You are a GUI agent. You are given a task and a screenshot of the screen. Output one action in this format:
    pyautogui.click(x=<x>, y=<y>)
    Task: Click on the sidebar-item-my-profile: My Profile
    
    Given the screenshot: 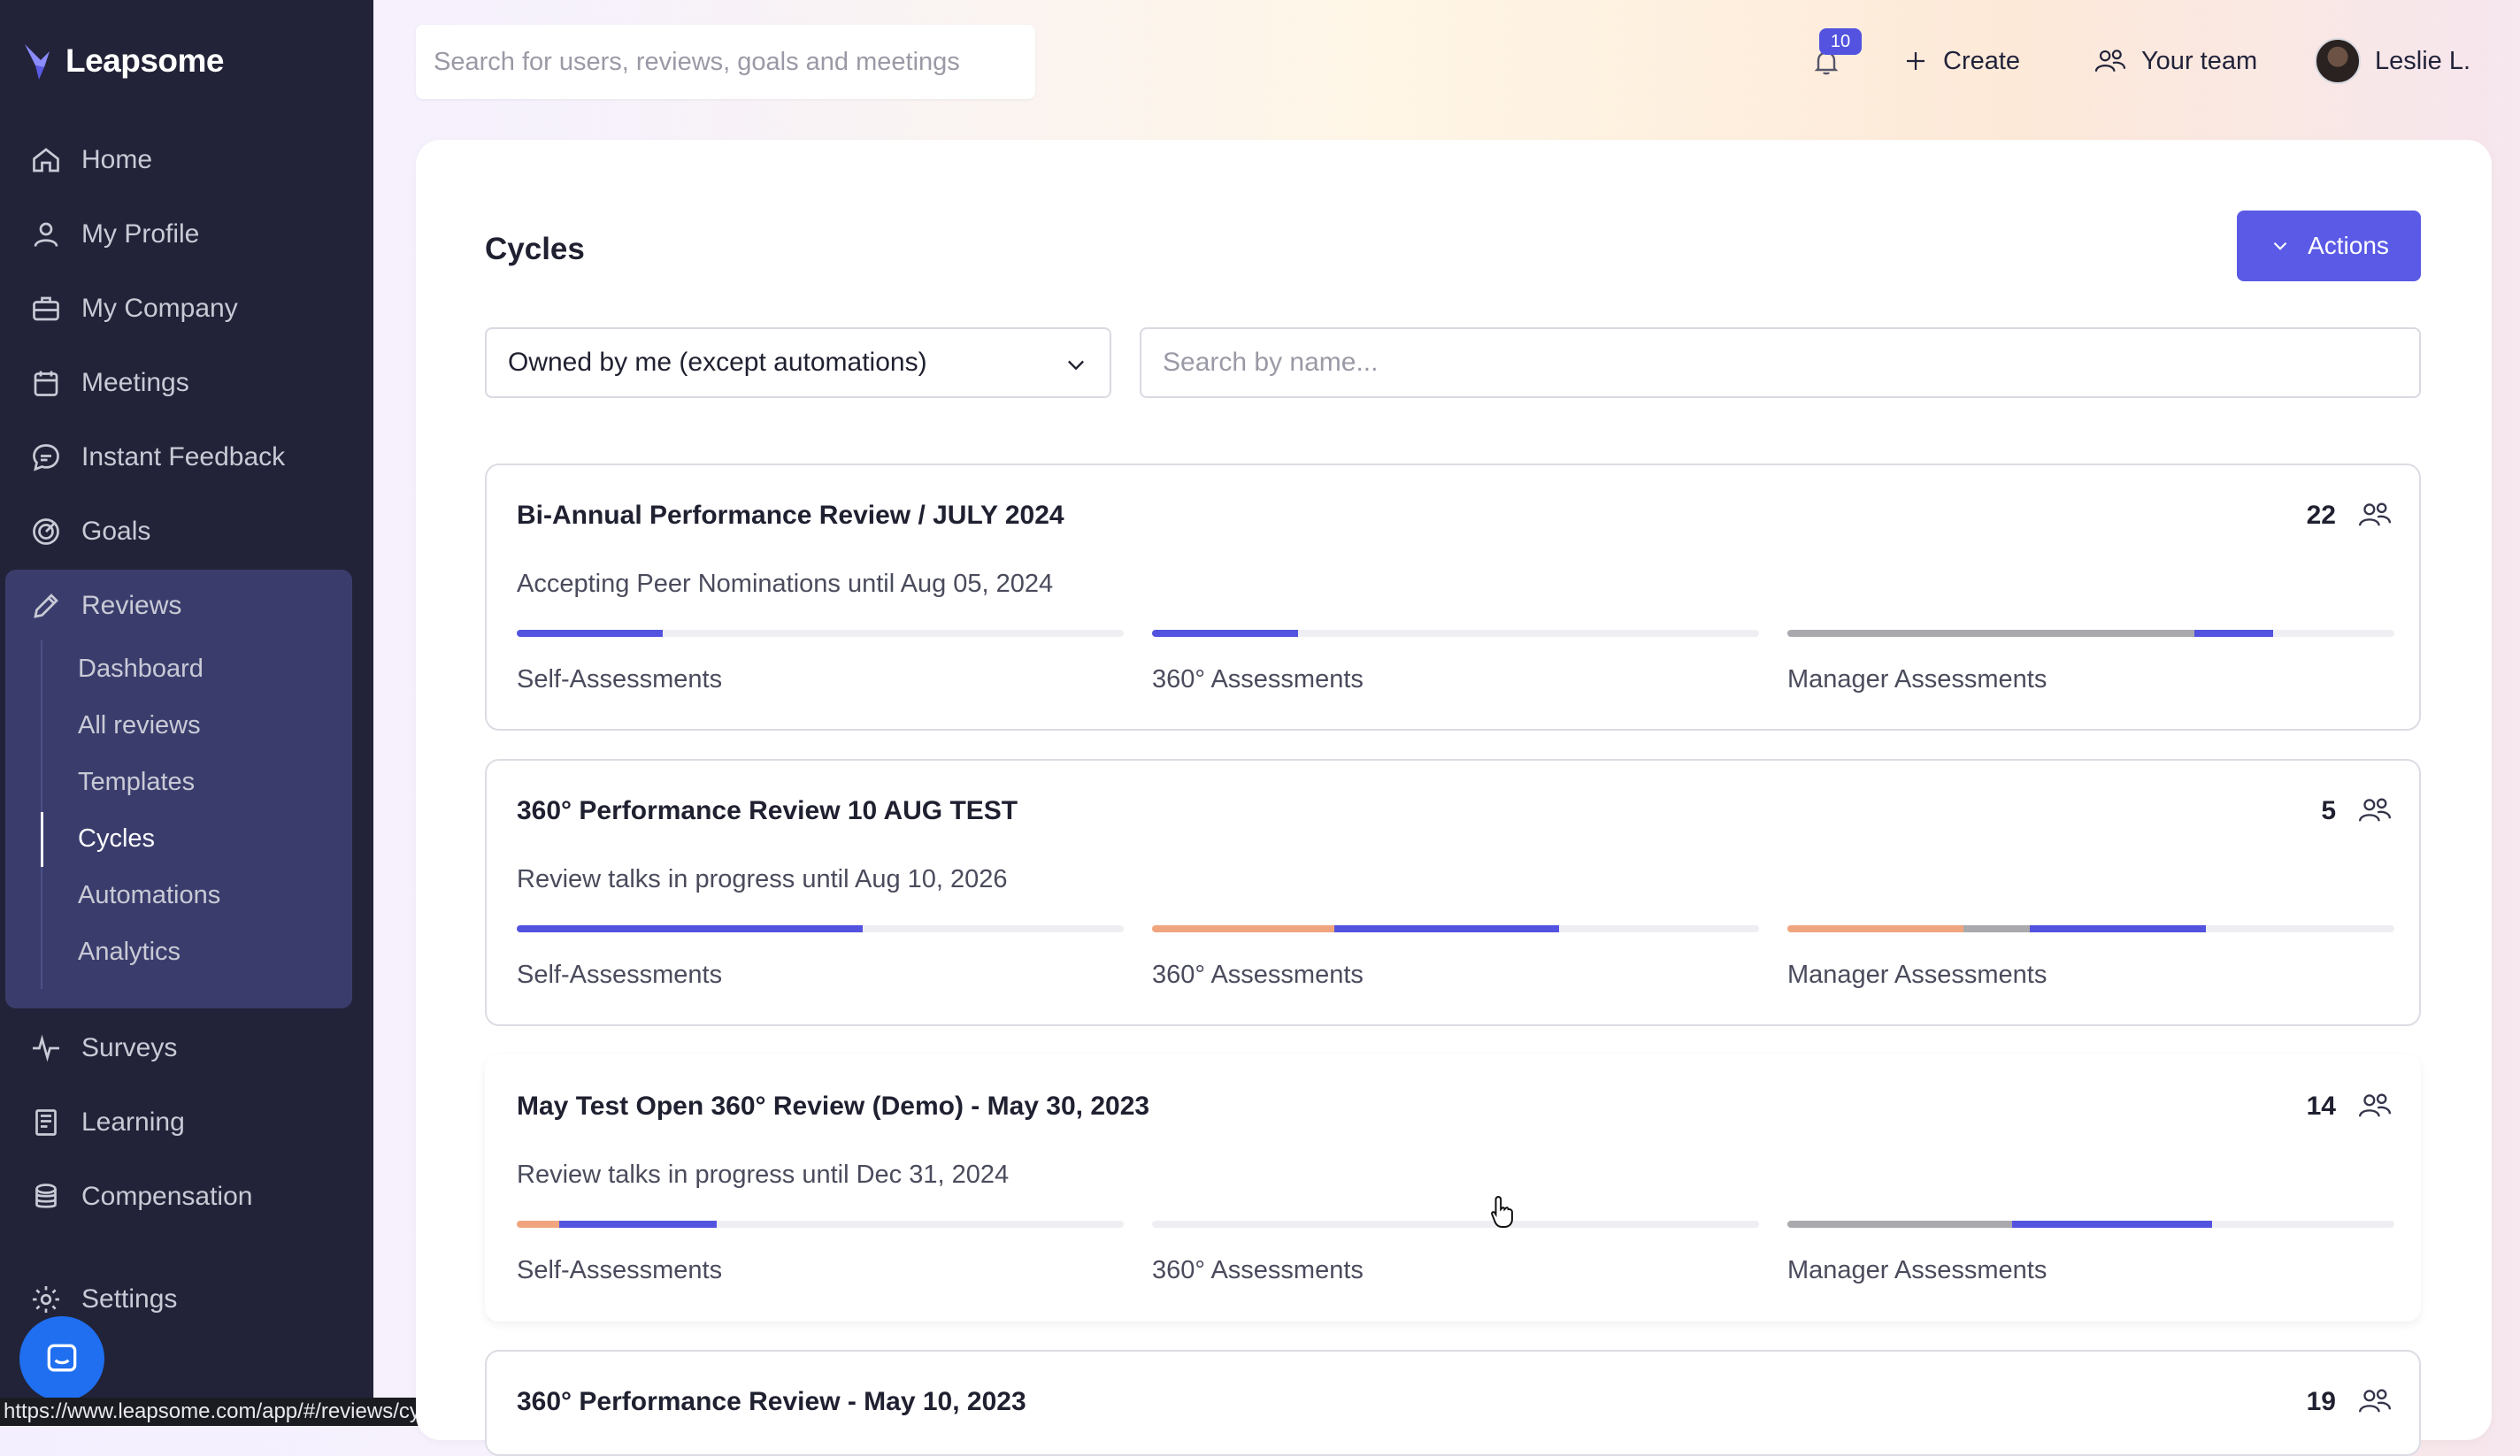 What is the action you would take?
    pyautogui.click(x=186, y=234)
    